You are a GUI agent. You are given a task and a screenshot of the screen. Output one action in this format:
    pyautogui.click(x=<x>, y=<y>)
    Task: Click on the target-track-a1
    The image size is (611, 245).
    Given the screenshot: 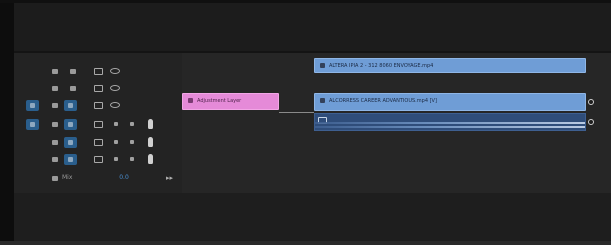 What is the action you would take?
    pyautogui.click(x=70, y=124)
    